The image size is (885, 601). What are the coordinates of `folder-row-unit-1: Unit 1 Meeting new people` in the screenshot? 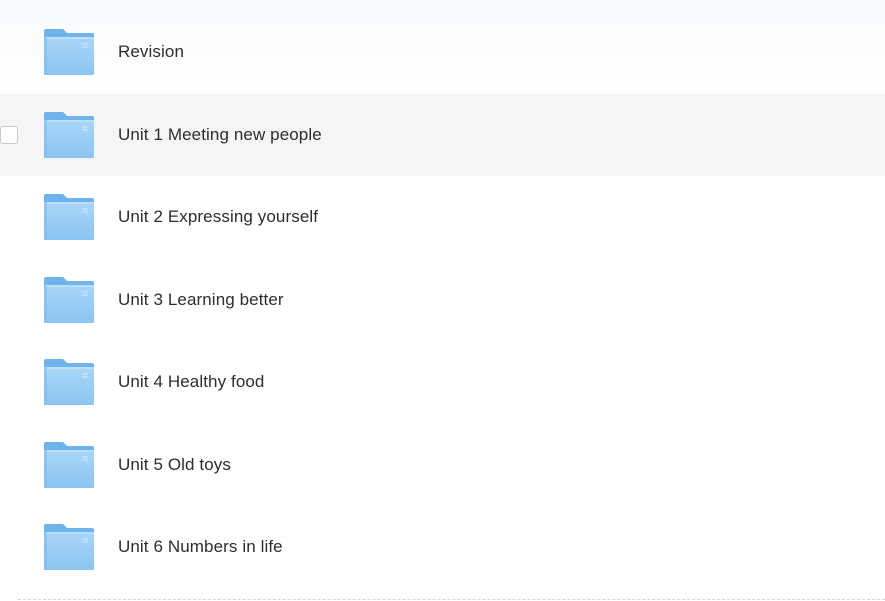 It's located at (442, 134).